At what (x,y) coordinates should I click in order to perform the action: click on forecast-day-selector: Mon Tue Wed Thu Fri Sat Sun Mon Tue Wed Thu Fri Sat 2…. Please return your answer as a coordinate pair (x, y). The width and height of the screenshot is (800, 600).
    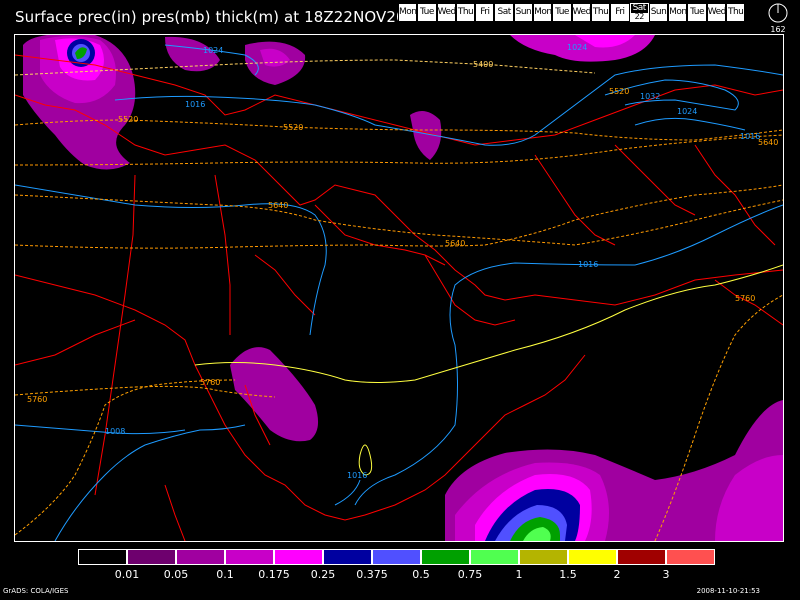
    Looking at the image, I should click on (572, 12).